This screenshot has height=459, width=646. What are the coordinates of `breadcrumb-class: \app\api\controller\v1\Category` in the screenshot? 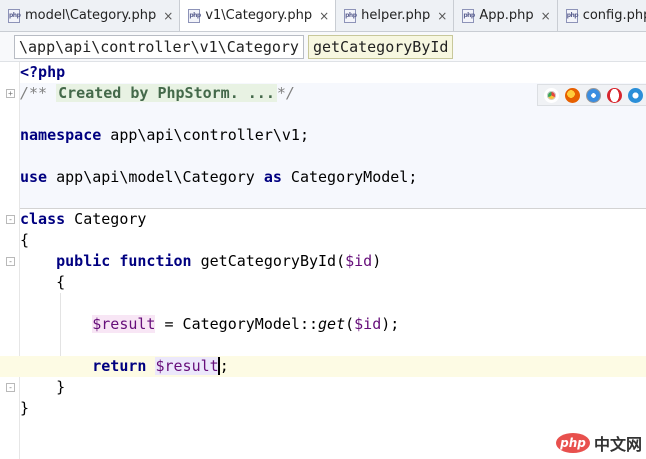 It's located at (159, 46).